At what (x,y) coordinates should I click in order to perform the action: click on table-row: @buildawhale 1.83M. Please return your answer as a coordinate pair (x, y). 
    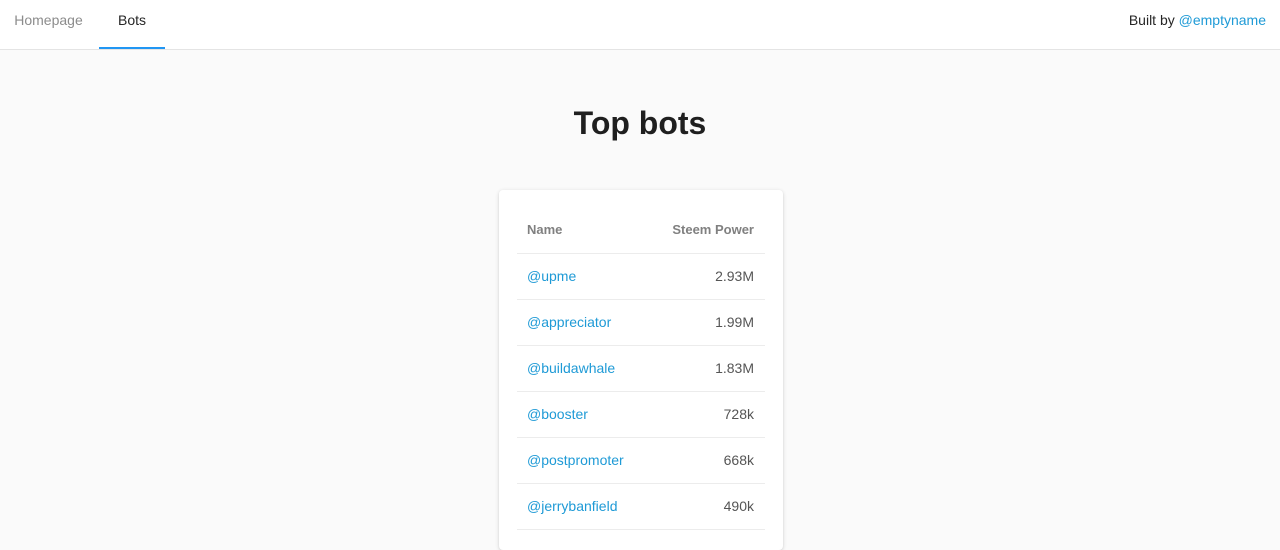
    Looking at the image, I should click on (641, 369).